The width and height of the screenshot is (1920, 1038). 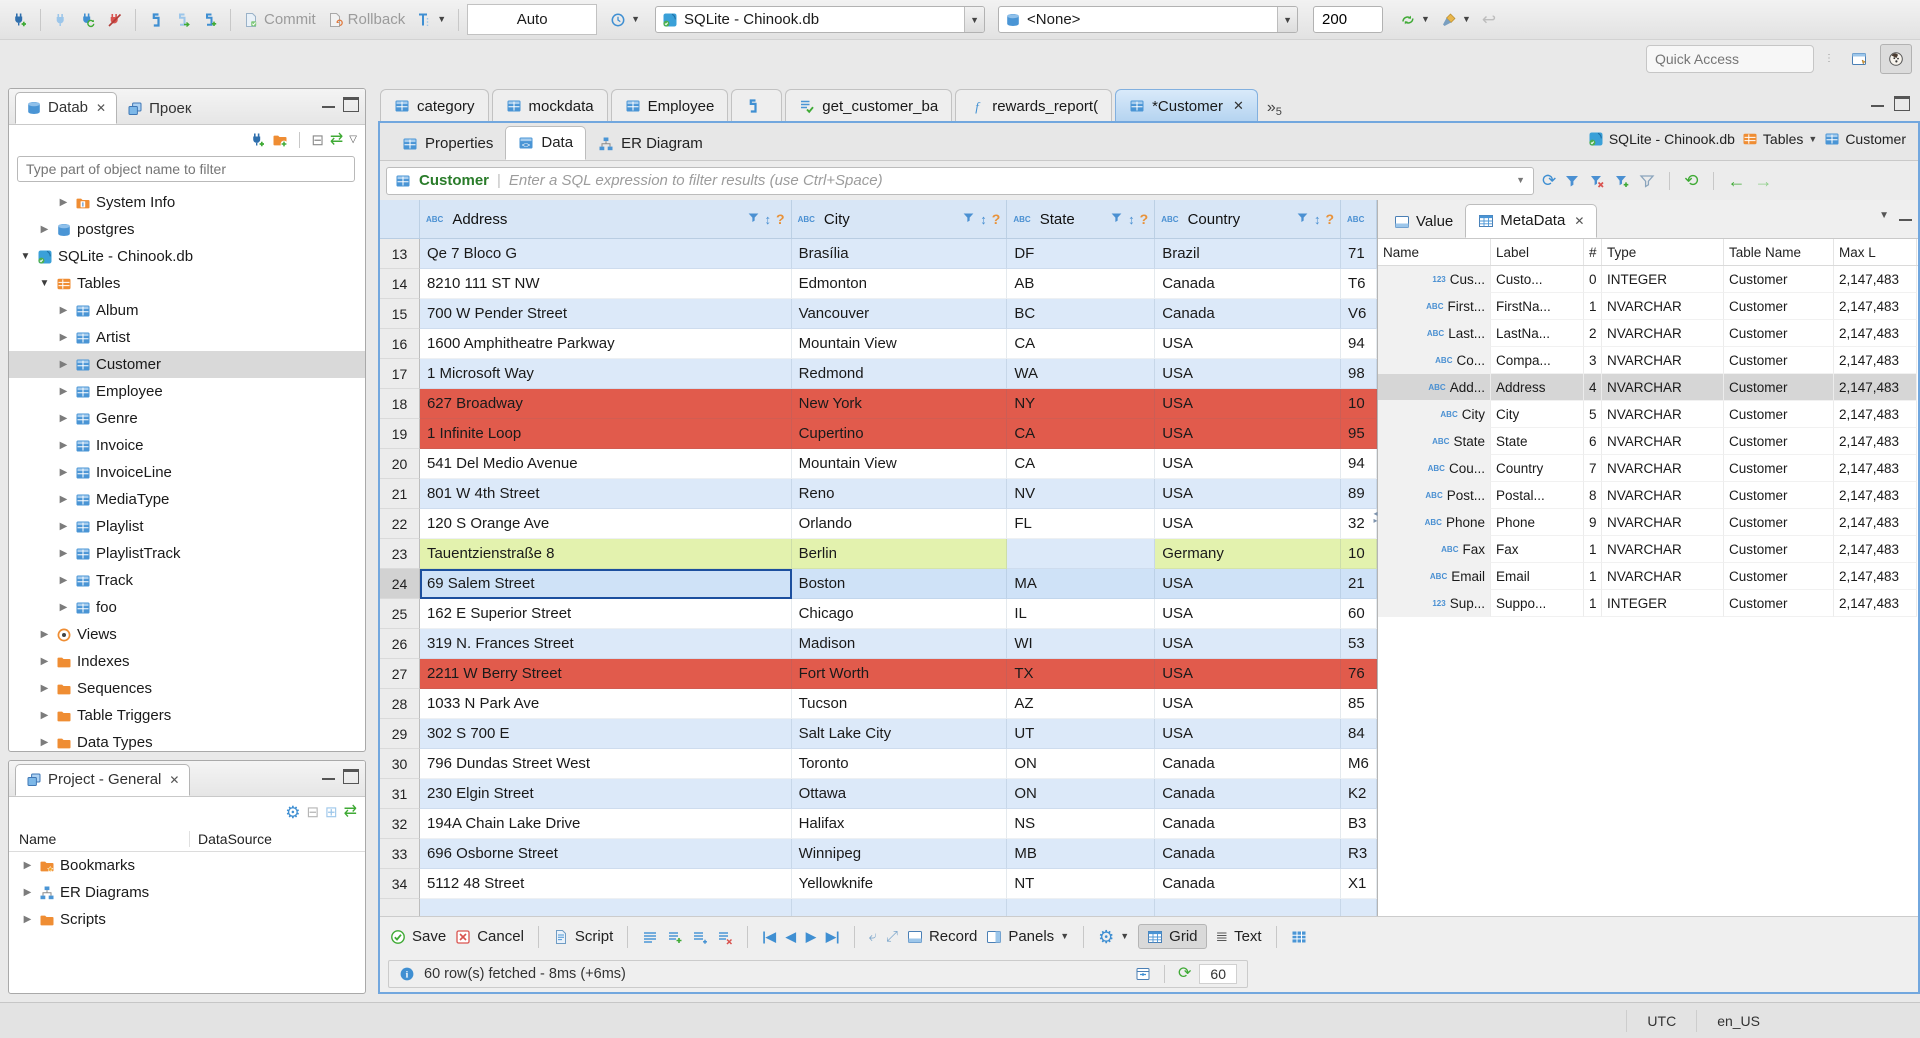 What do you see at coordinates (400, 554) in the screenshot?
I see `row-number: 23` at bounding box center [400, 554].